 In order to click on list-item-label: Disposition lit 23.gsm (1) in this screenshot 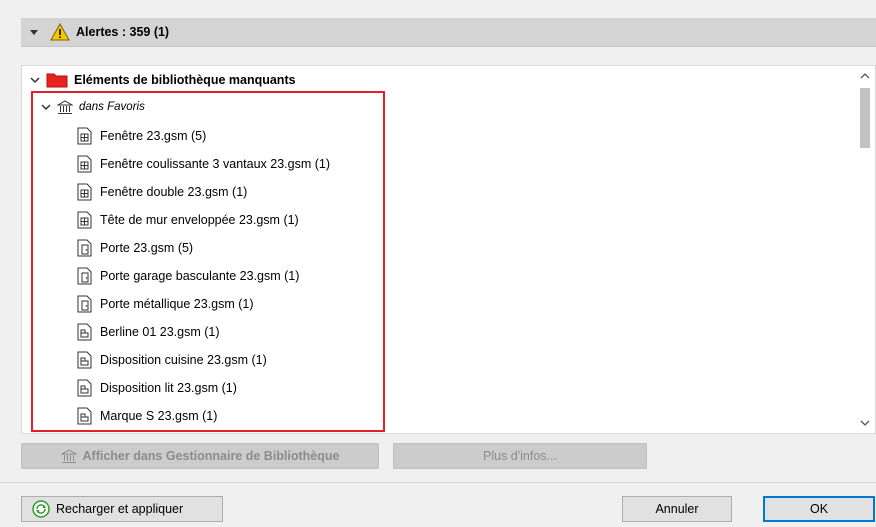, I will do `click(168, 388)`.